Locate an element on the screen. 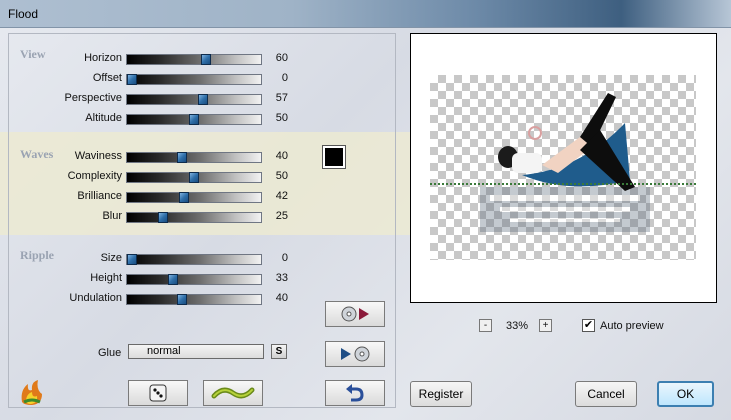  slider-value: 42 is located at coordinates (281, 196).